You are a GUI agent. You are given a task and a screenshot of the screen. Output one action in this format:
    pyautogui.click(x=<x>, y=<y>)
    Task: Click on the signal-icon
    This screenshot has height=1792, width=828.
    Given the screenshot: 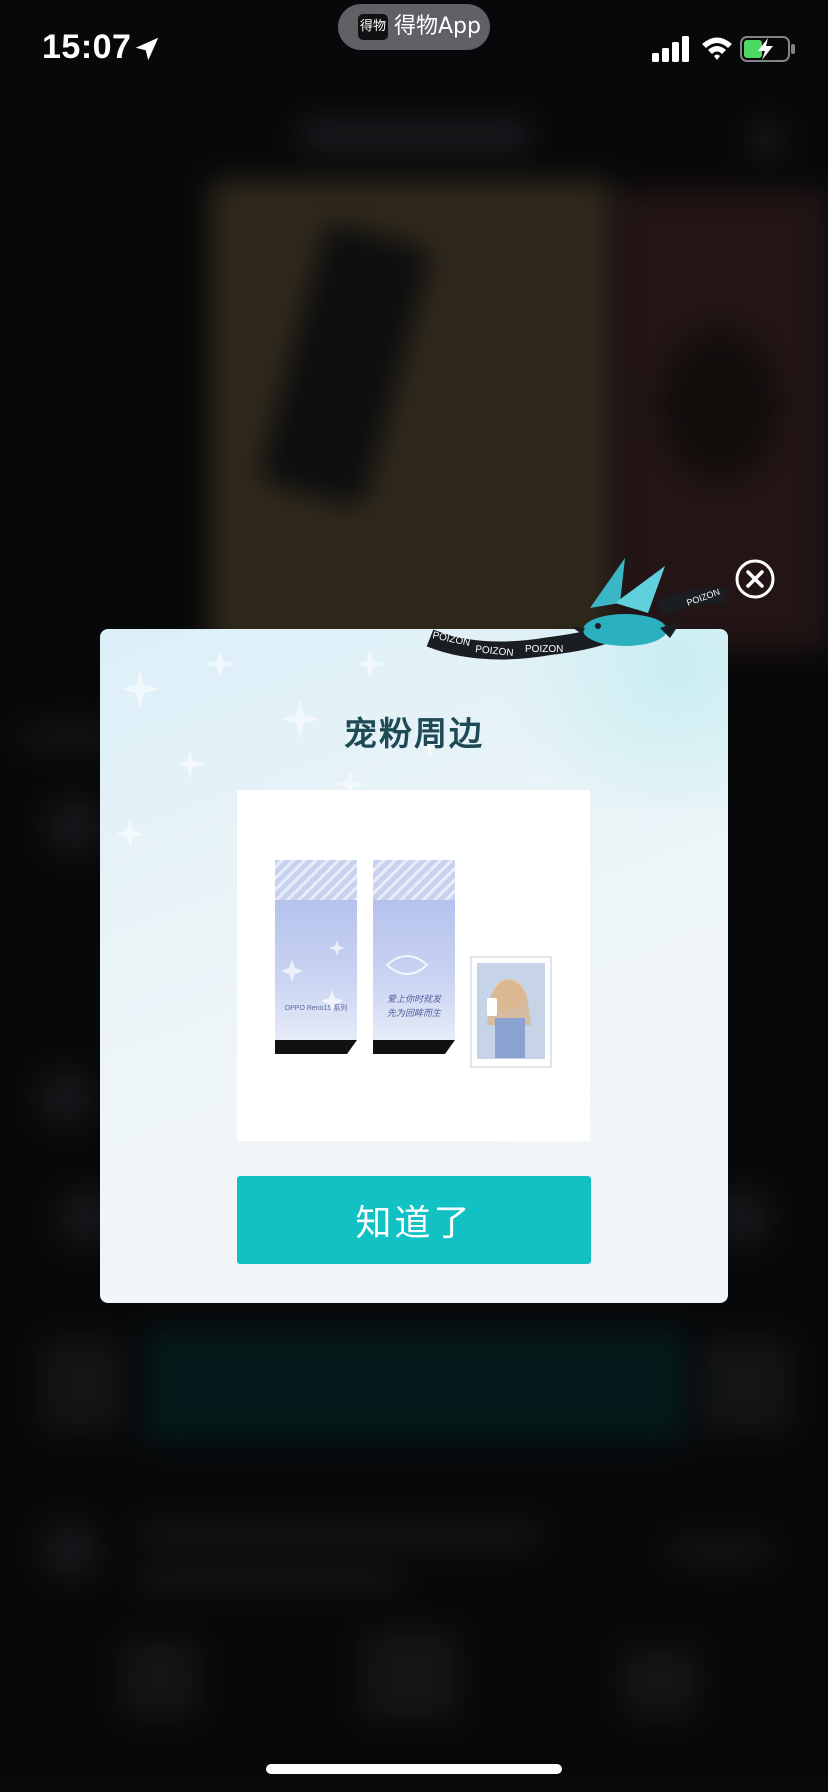 What is the action you would take?
    pyautogui.click(x=670, y=49)
    